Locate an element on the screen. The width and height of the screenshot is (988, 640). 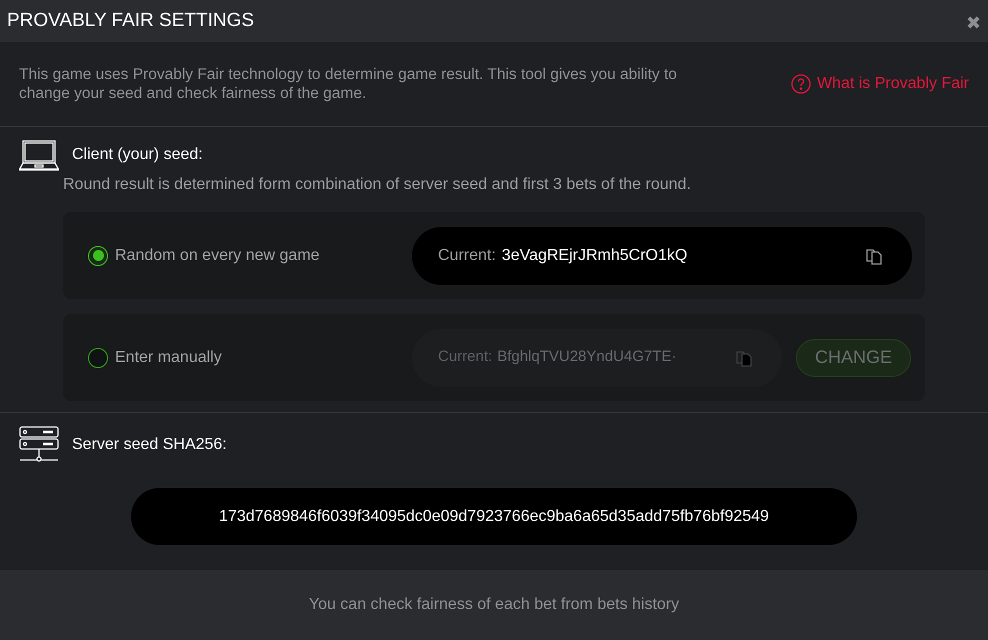
intro-text: This game uses Provably Fair technology to determine game result. This tool gives you ability to change your seed and check fairness of the game. is located at coordinates (348, 84).